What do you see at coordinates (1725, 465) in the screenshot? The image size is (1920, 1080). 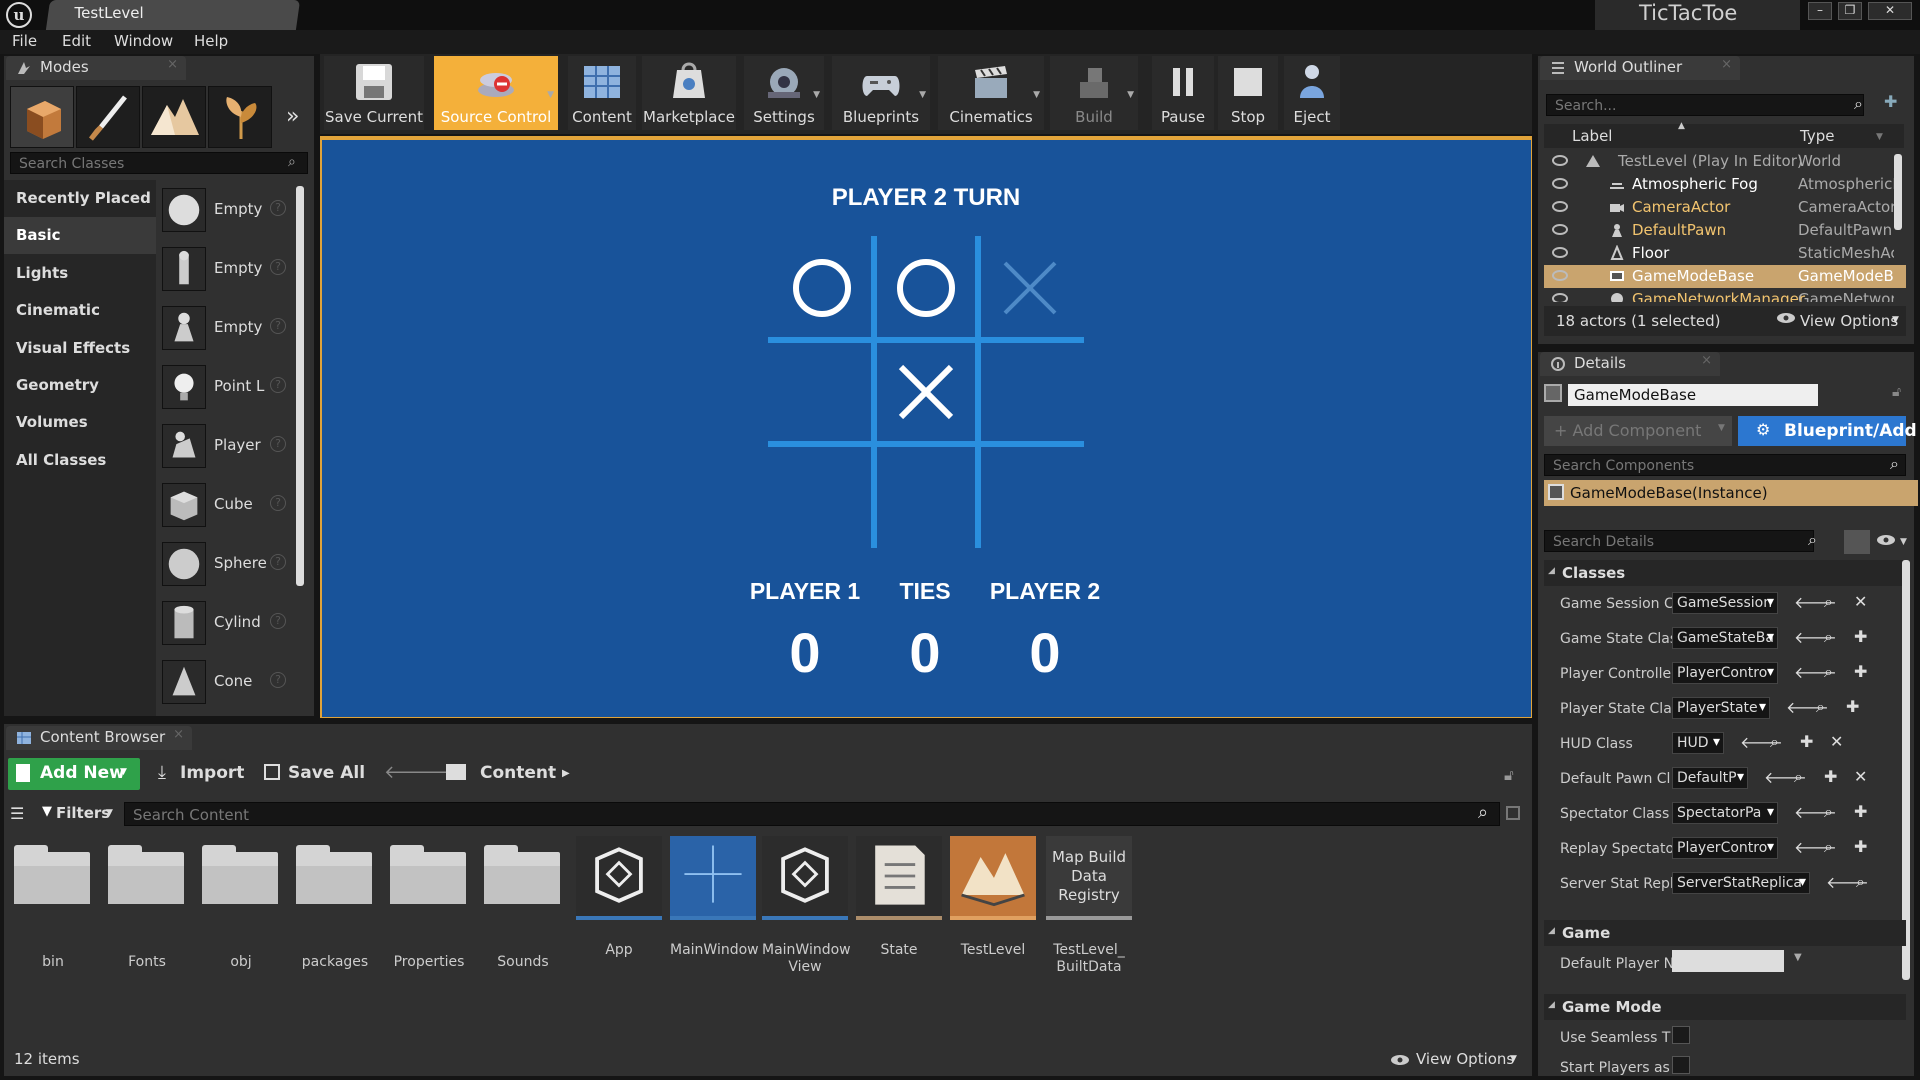 I see `search-components-input: Search Components` at bounding box center [1725, 465].